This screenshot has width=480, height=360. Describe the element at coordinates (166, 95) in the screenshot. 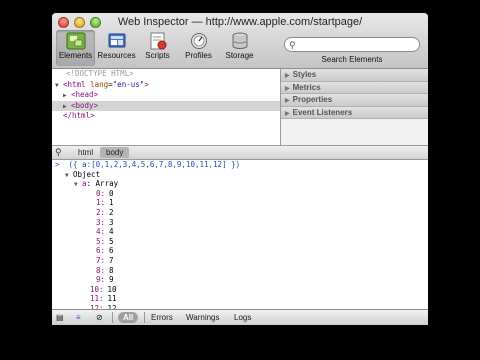

I see `dom-node-head: ▶ <head>` at that location.